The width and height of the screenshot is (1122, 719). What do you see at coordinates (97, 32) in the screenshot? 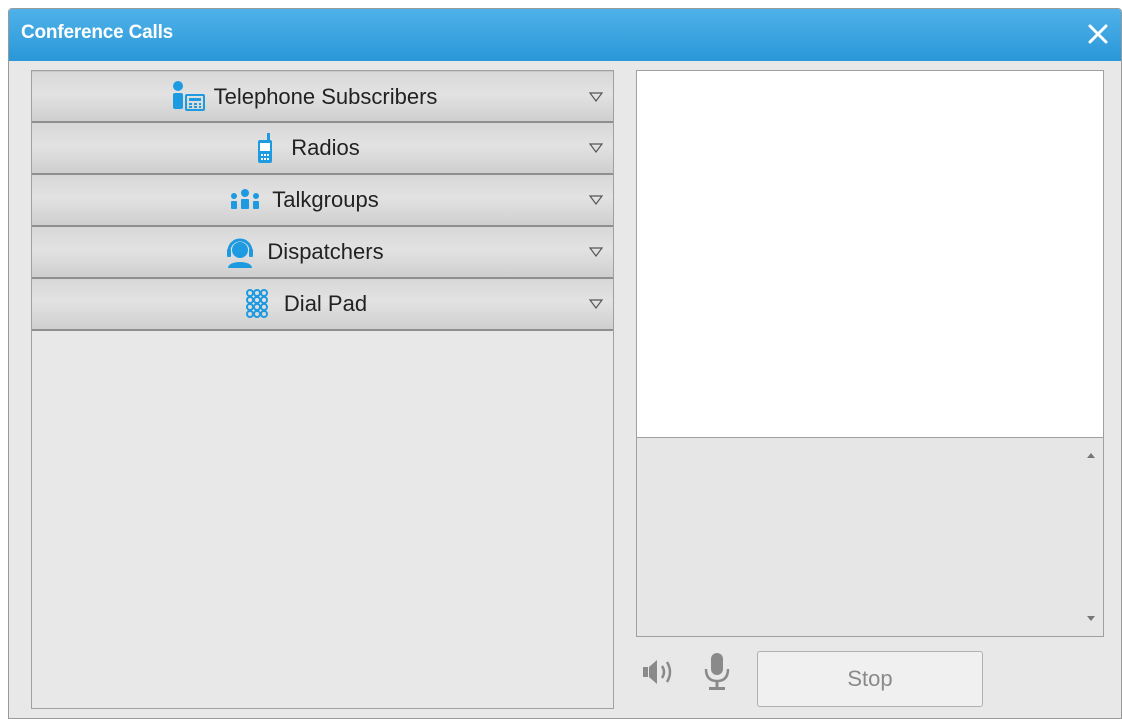
I see `window-title: Conference Calls` at bounding box center [97, 32].